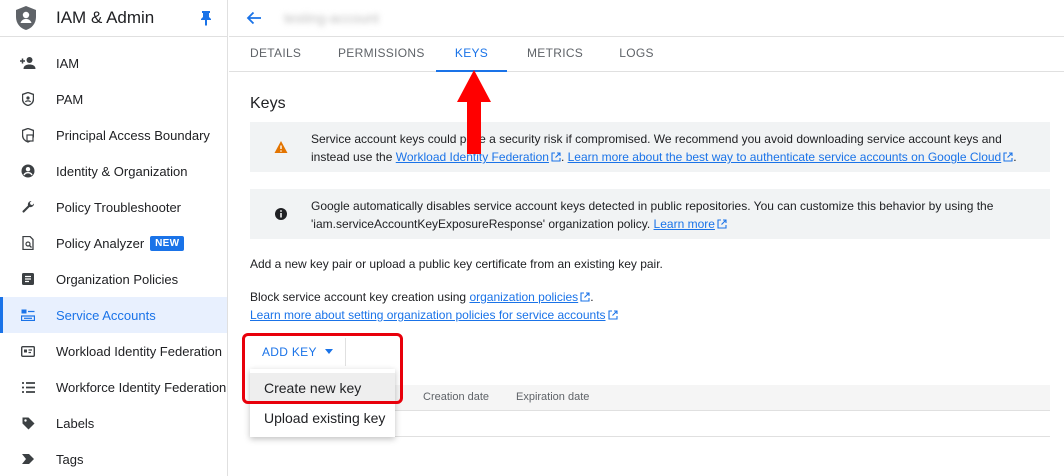  I want to click on sidebar-item-principal-access-boundary: Principal Access Boundary, so click(113, 135).